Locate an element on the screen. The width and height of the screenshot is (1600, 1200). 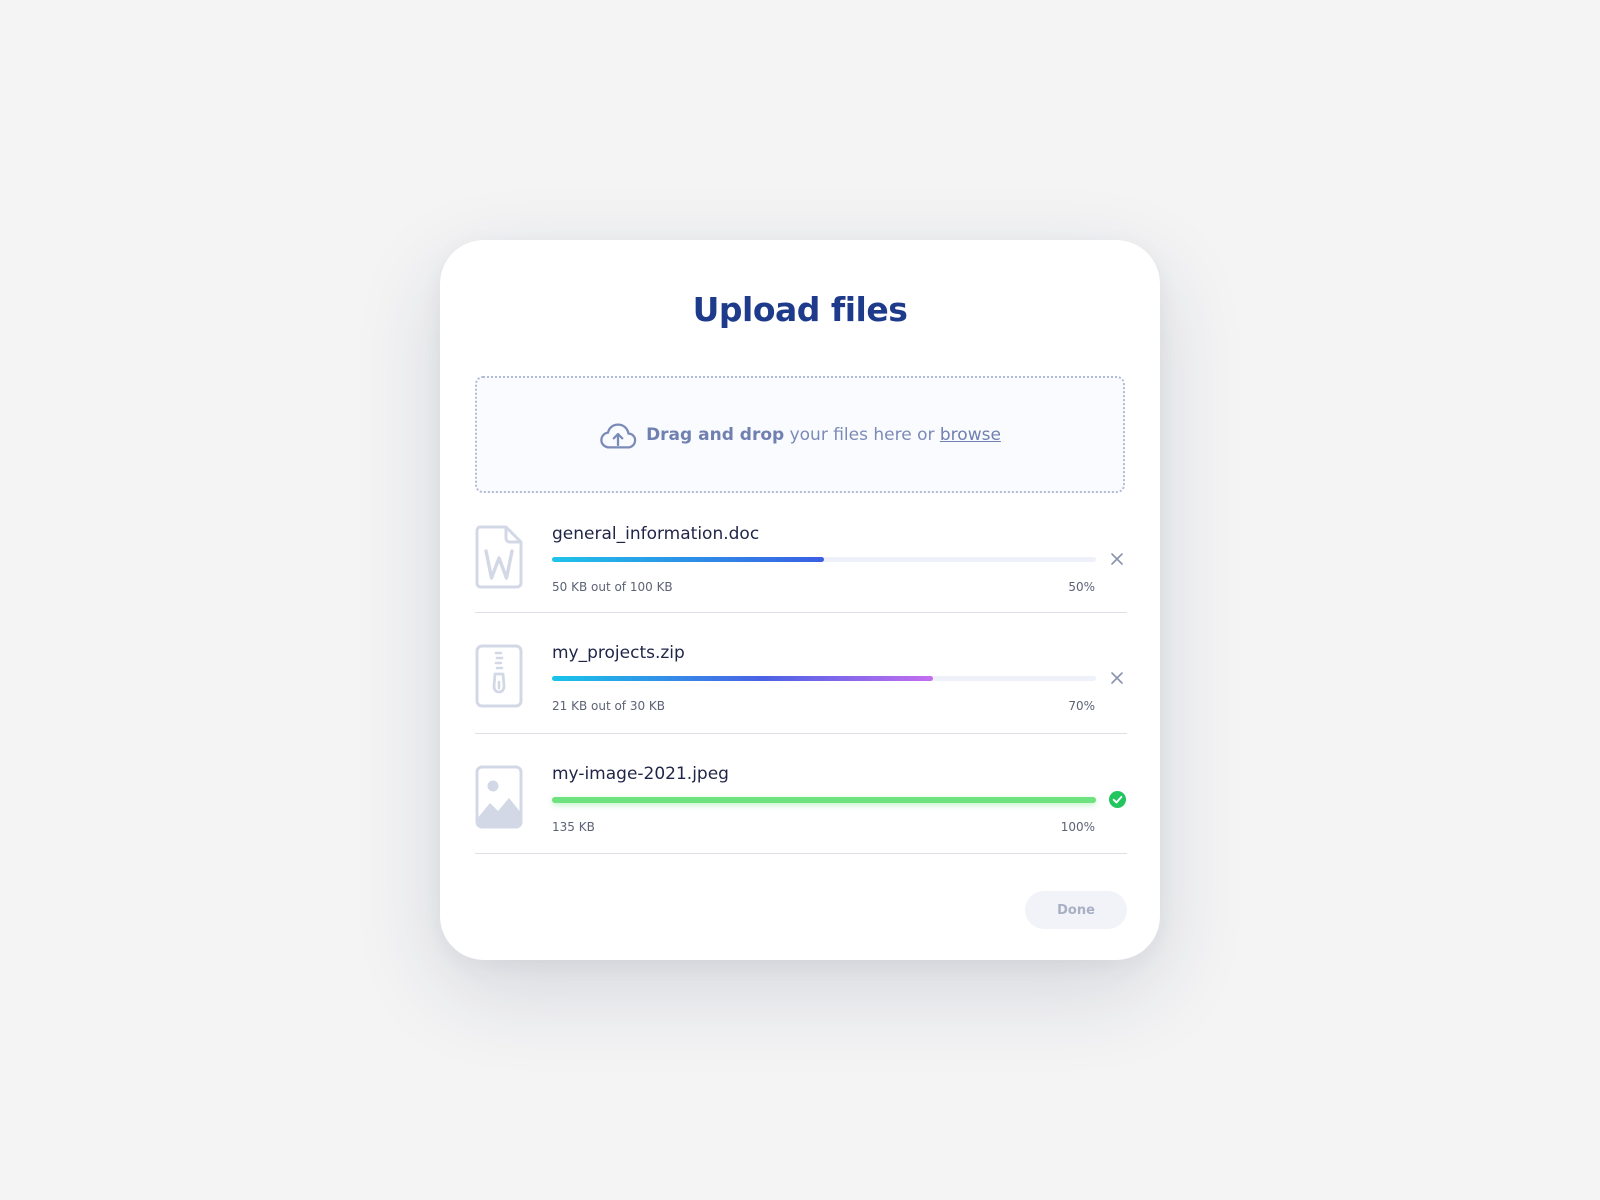
progress-percent: 100% is located at coordinates (1077, 827).